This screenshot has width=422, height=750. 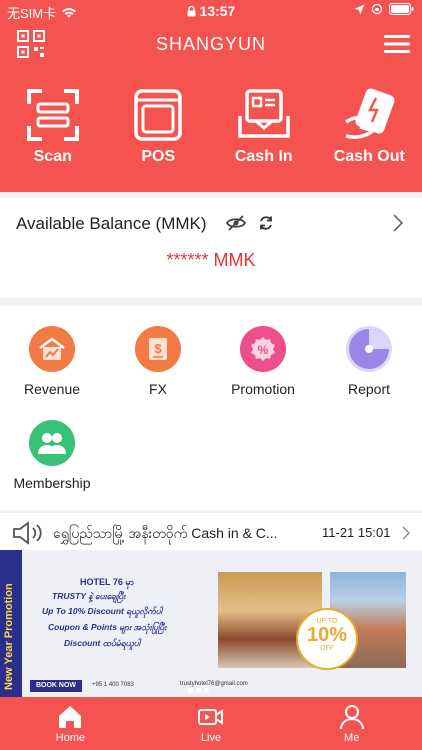 I want to click on clock-text: 13:57, so click(x=217, y=11).